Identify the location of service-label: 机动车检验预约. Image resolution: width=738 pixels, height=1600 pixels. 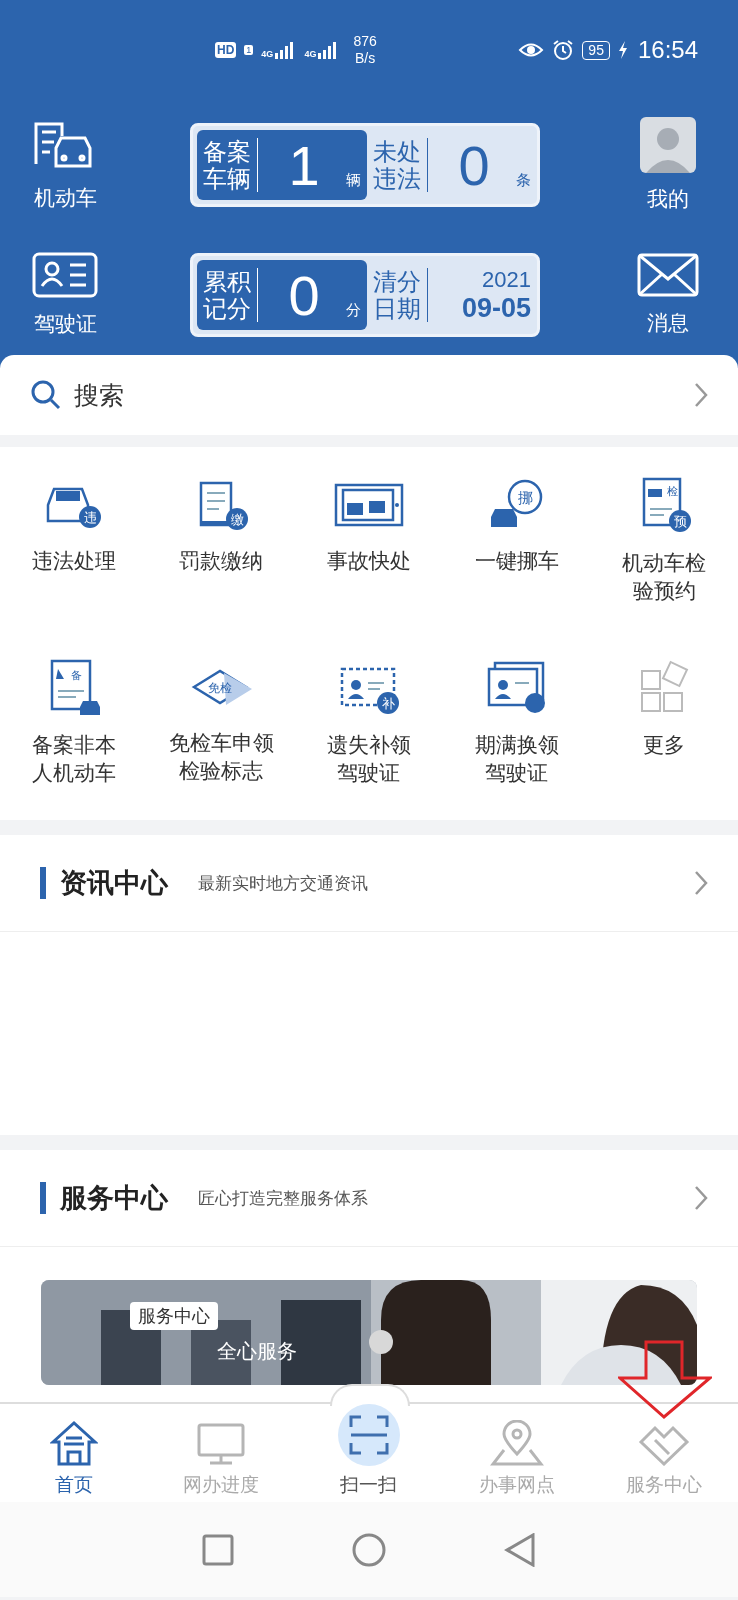
(664, 577).